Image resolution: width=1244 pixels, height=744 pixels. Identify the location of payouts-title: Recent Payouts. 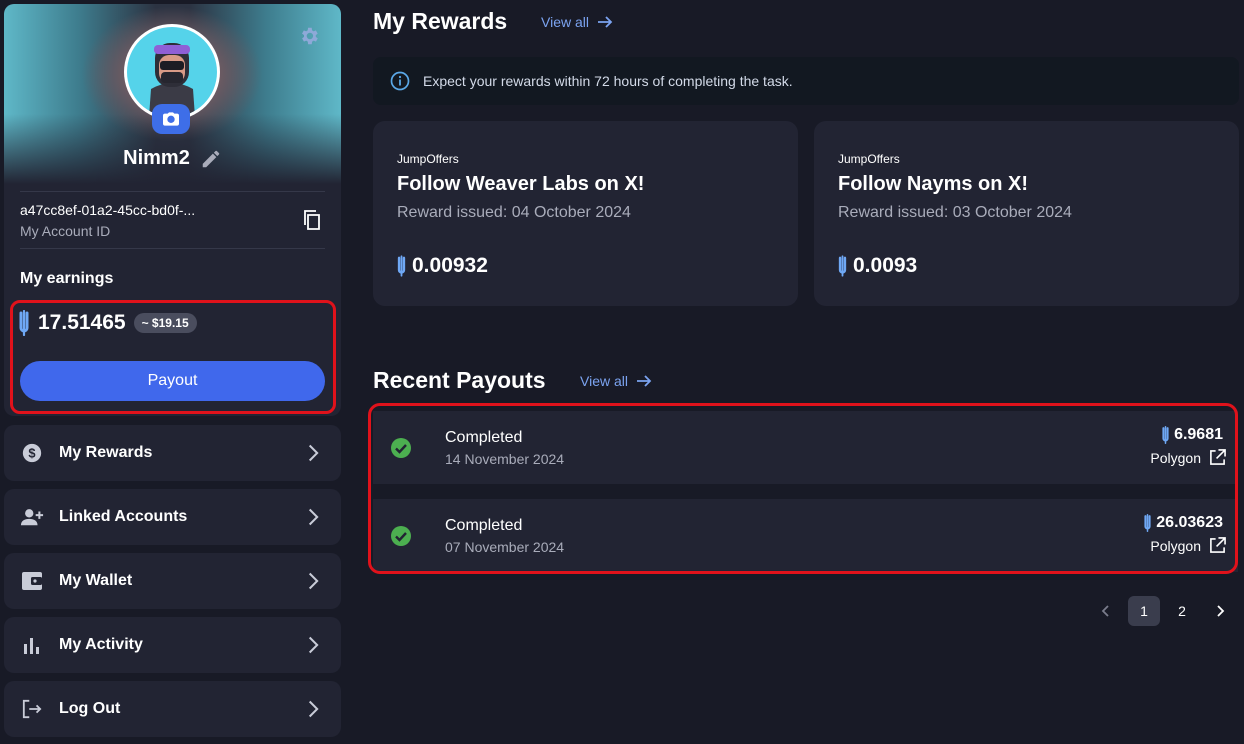
(459, 380).